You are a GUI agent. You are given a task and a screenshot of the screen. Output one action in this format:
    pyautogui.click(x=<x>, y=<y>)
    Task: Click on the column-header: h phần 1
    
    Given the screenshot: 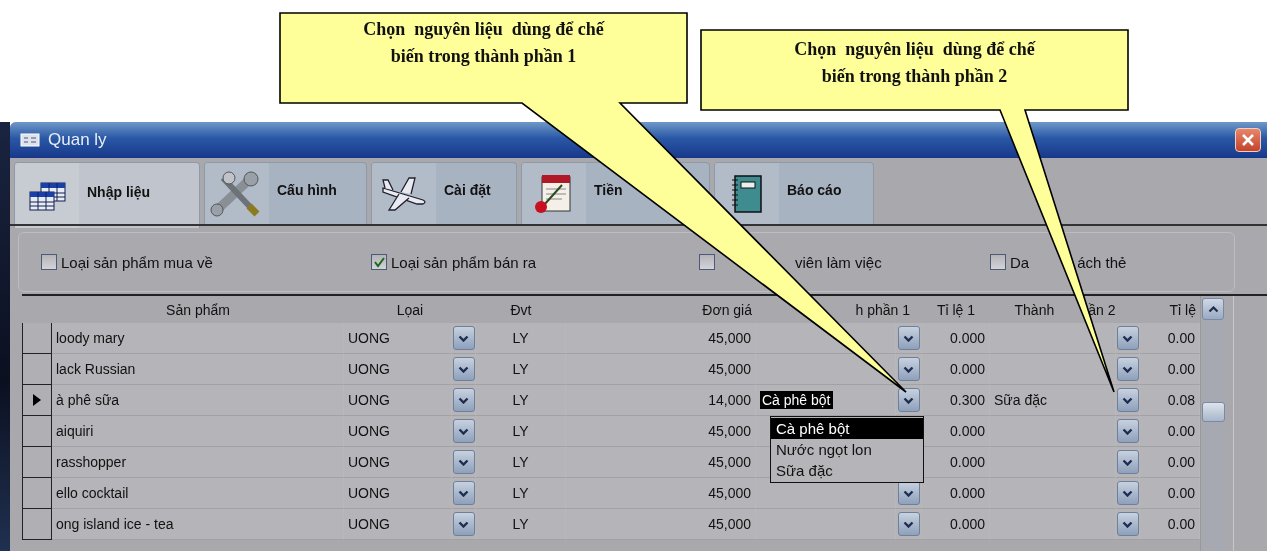 What is the action you would take?
    pyautogui.click(x=882, y=309)
    